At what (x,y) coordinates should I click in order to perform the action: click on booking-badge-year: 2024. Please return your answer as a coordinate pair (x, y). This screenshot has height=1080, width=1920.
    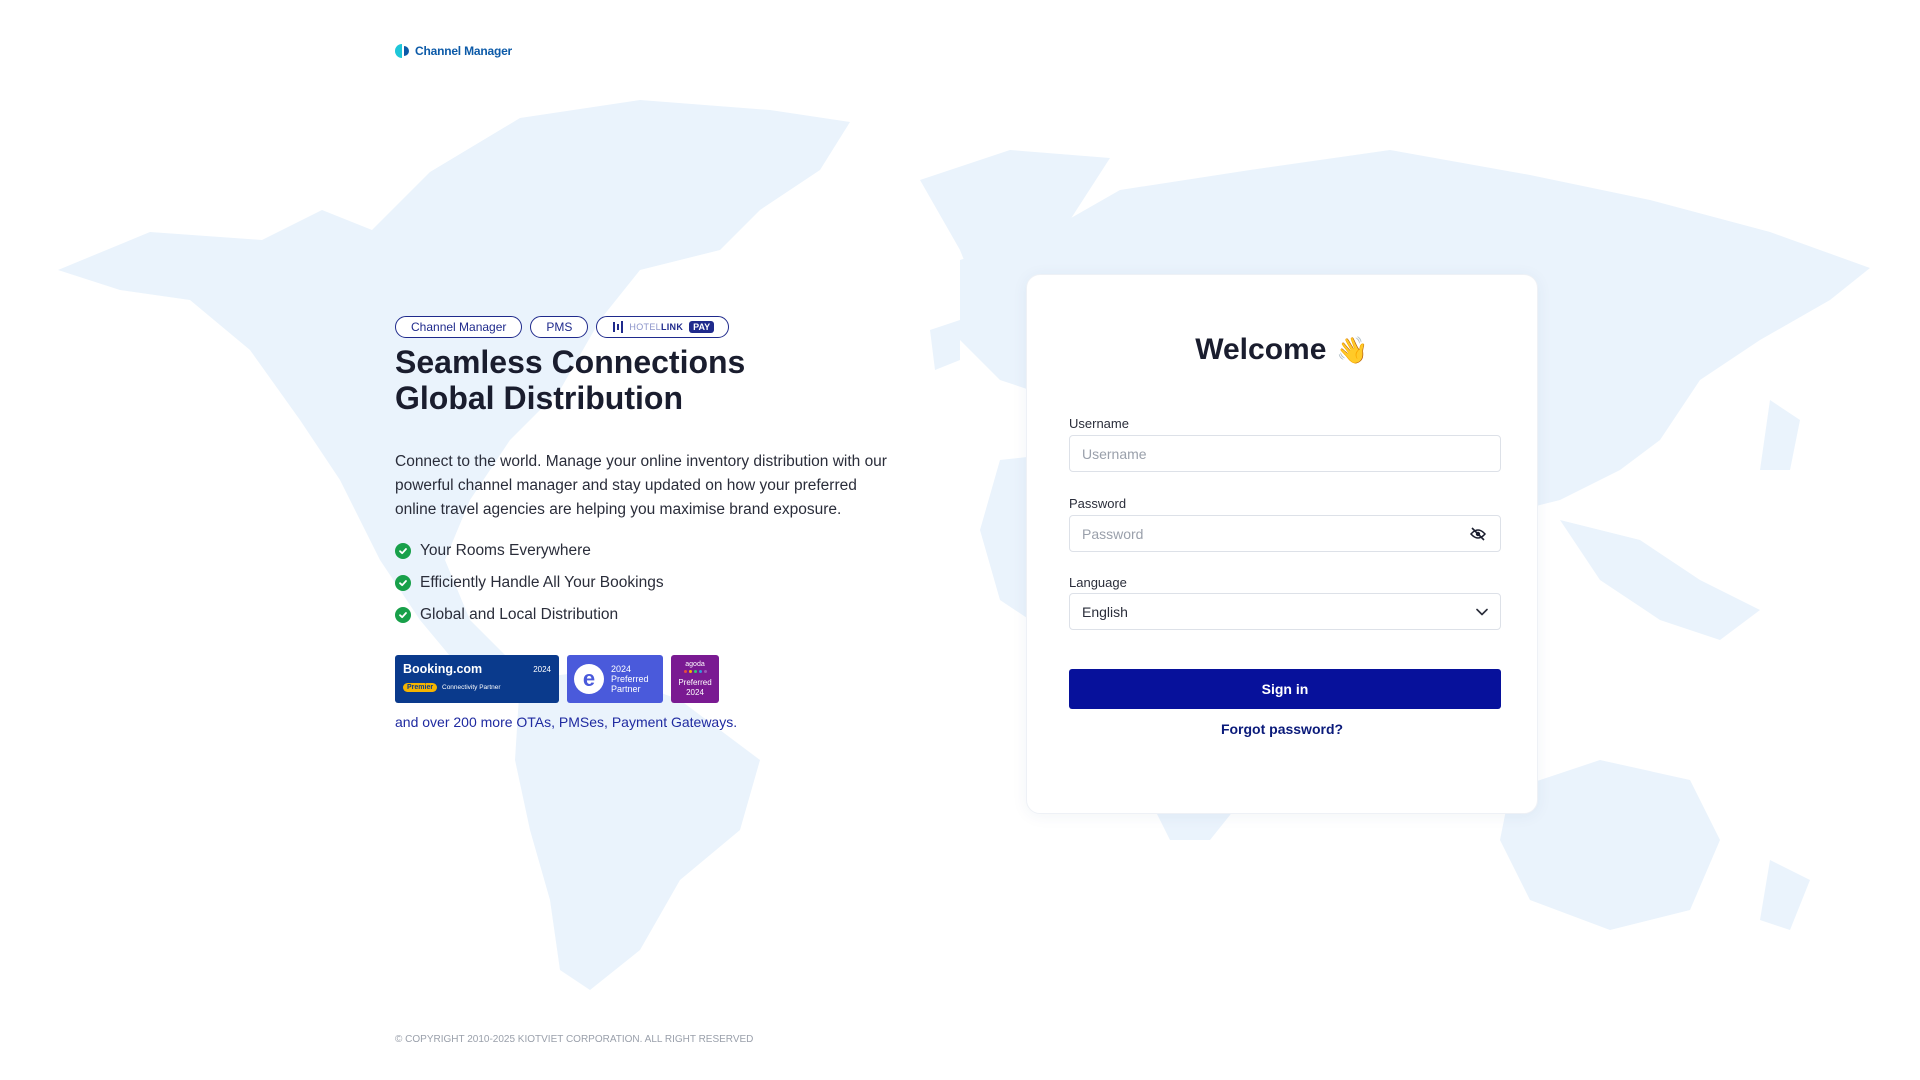
    Looking at the image, I should click on (542, 669).